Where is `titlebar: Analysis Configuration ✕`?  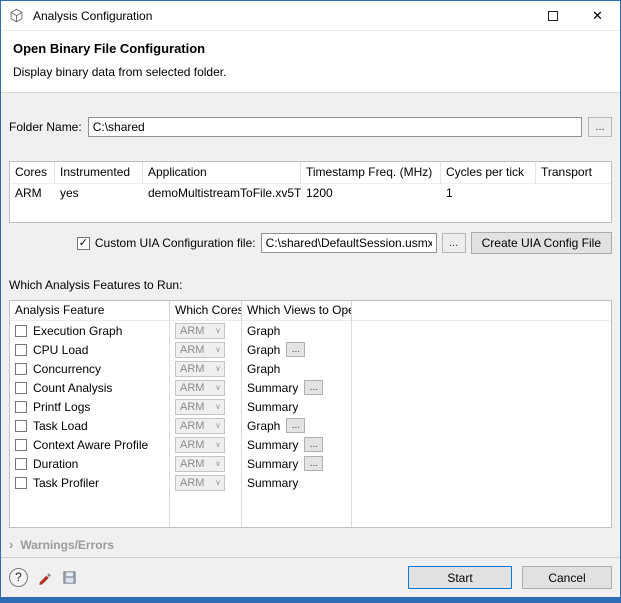
titlebar: Analysis Configuration ✕ is located at coordinates (310, 16).